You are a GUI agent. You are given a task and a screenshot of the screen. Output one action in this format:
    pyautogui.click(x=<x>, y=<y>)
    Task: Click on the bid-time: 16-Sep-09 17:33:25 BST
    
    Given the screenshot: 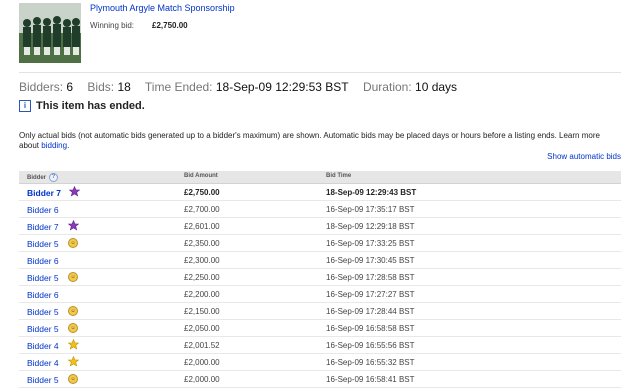 What is the action you would take?
    pyautogui.click(x=370, y=243)
    